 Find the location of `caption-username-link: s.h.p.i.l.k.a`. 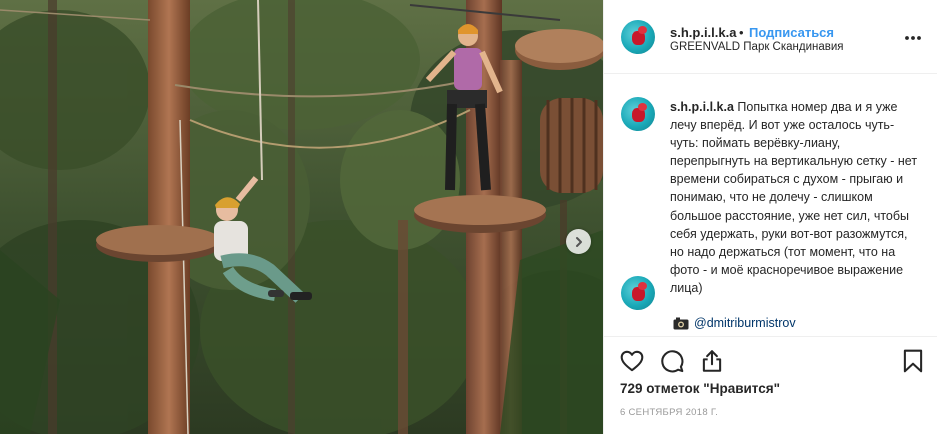

caption-username-link: s.h.p.i.l.k.a is located at coordinates (702, 107).